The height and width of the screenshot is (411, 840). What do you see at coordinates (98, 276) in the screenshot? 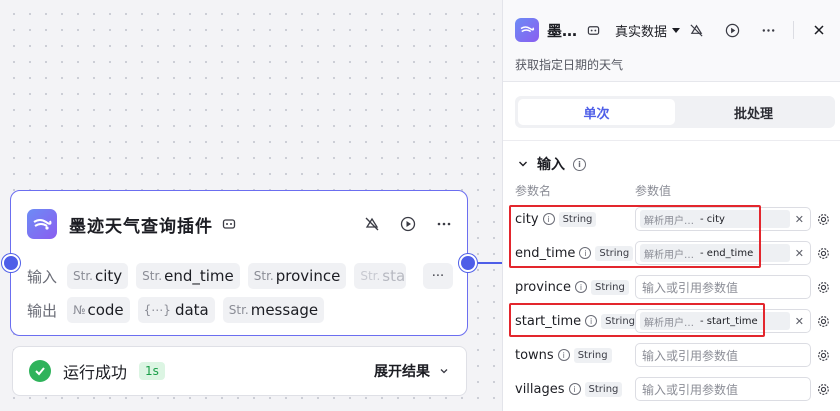
I see `input-chip-city: Str. city` at bounding box center [98, 276].